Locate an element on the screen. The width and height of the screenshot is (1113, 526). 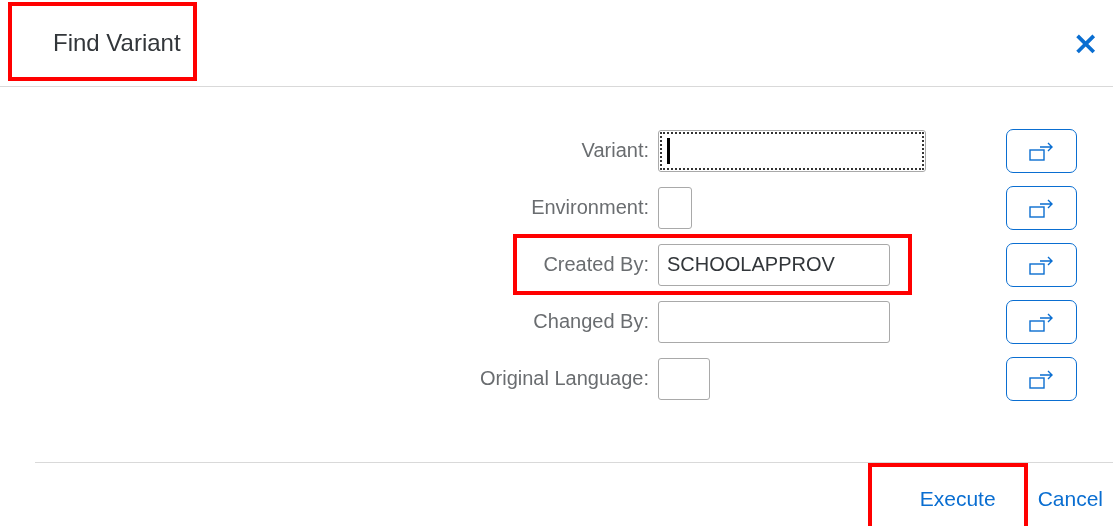
field-label: Changed By: is located at coordinates (591, 321).